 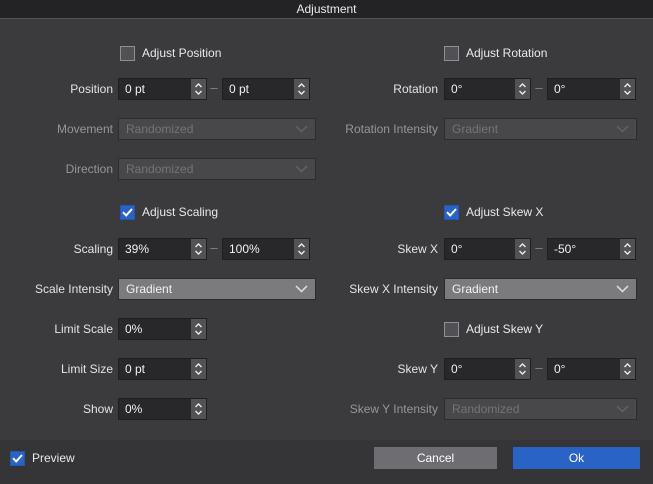 I want to click on skew-x-label: Skew X, so click(x=417, y=249).